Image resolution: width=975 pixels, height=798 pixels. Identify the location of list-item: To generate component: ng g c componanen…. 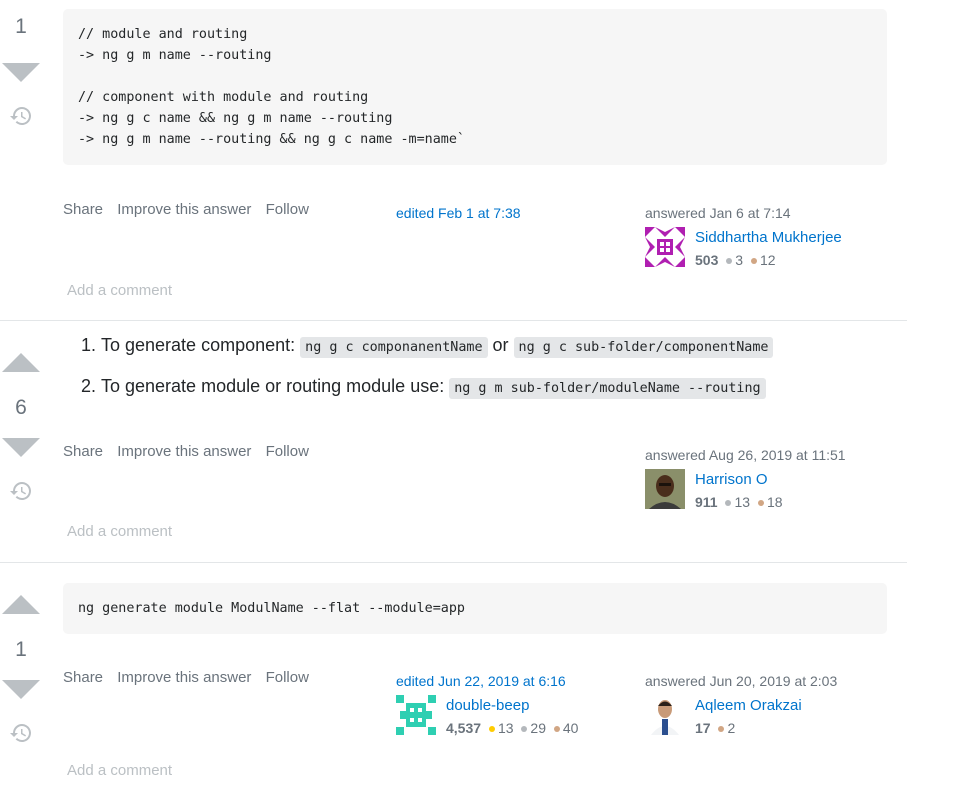
(437, 346).